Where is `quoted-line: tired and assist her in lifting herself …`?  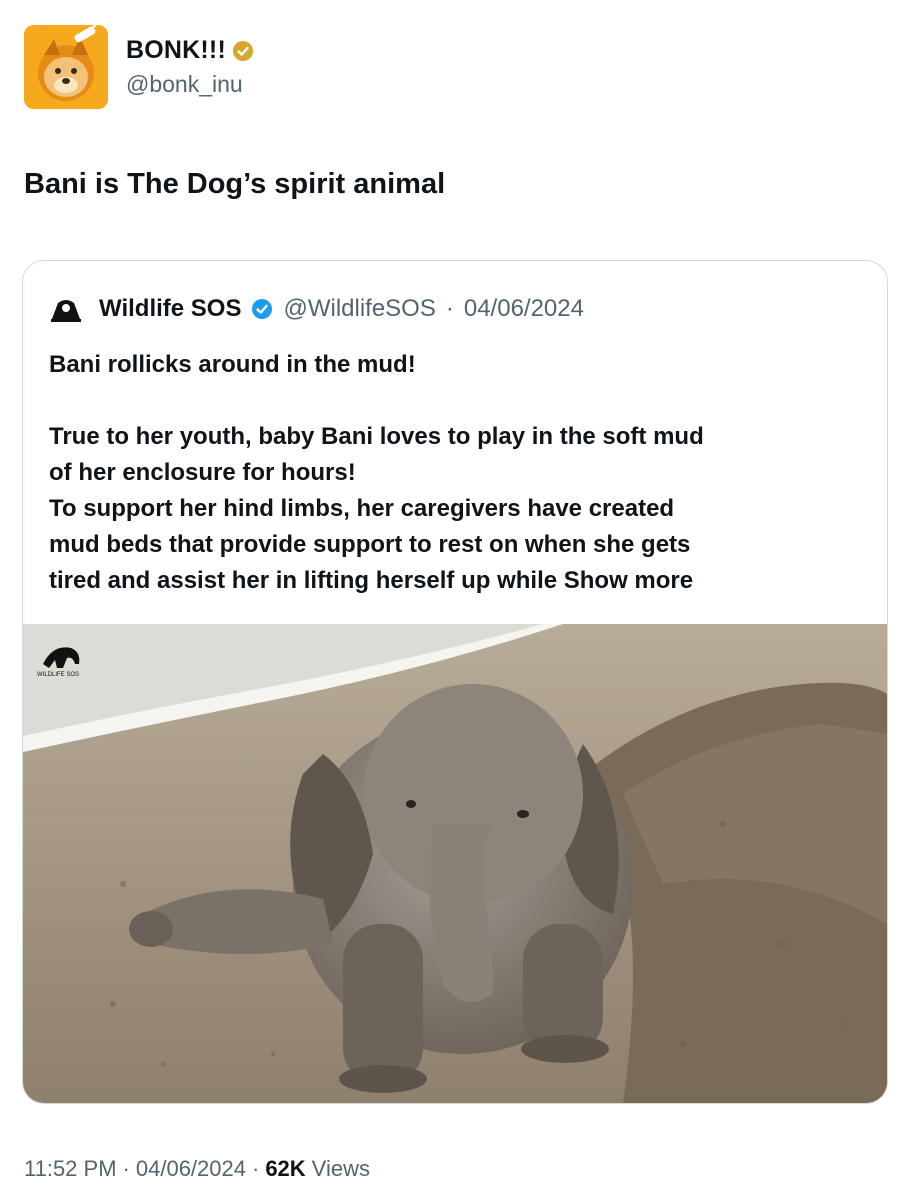 quoted-line: tired and assist her in lifting herself … is located at coordinates (303, 580).